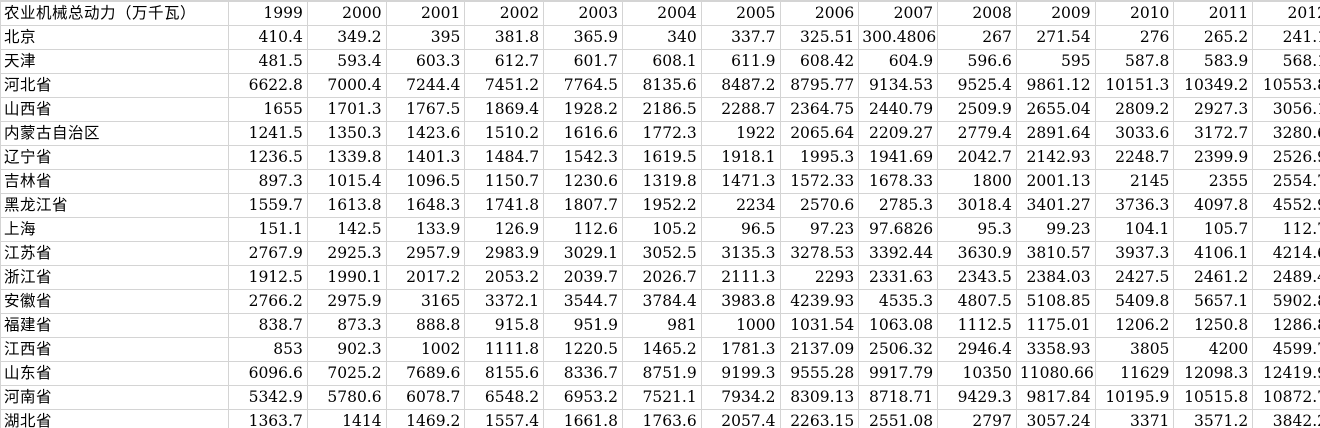 Image resolution: width=1320 pixels, height=428 pixels. I want to click on value-cell: 1363.7, so click(268, 418).